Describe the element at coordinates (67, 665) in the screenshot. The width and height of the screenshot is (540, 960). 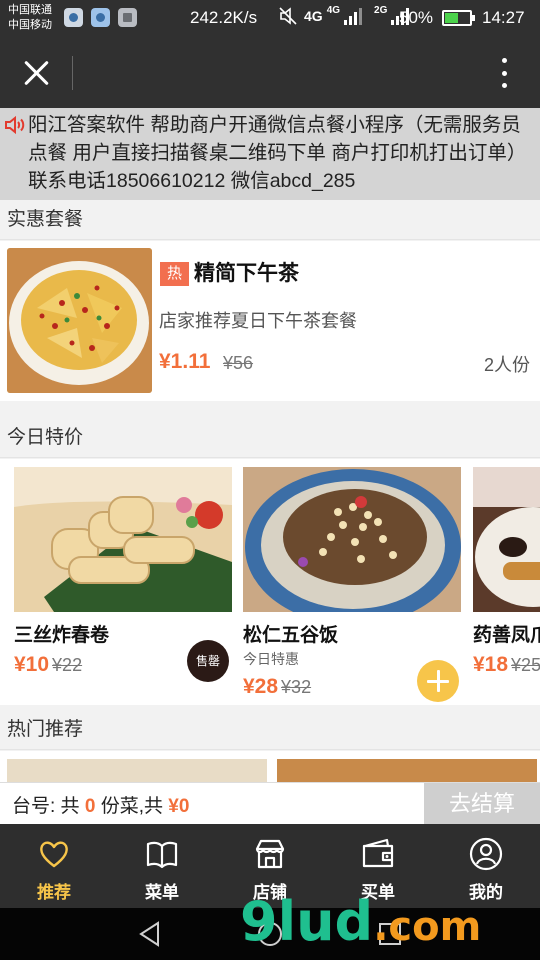
I see `dish-original-price: ¥22` at that location.